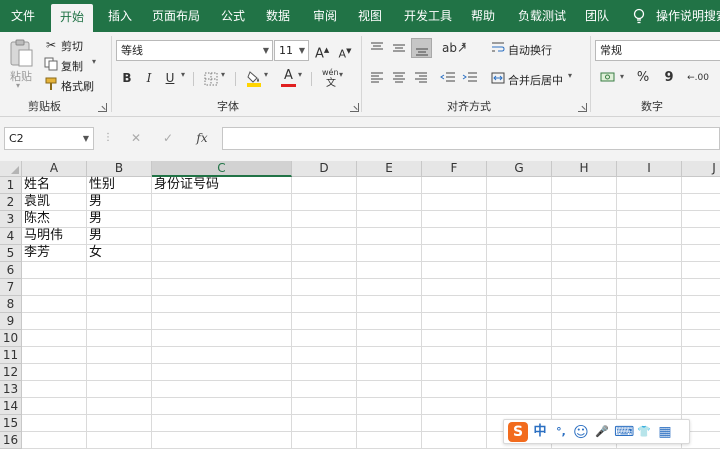  Describe the element at coordinates (519, 406) in the screenshot. I see `cell-g14` at that location.